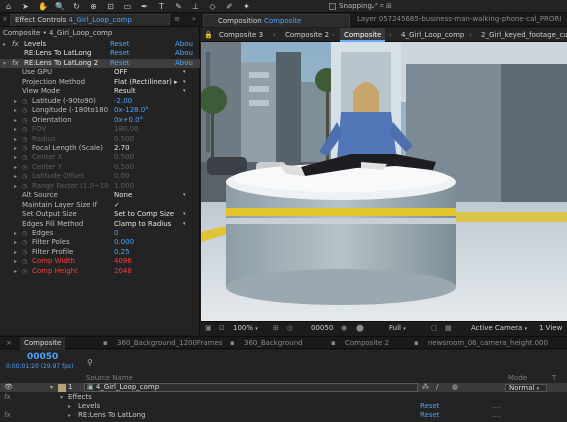  Describe the element at coordinates (100, 187) in the screenshot. I see `effect-property-row: ▸ ◷ Range Factor (1.0~10 1.000` at that location.